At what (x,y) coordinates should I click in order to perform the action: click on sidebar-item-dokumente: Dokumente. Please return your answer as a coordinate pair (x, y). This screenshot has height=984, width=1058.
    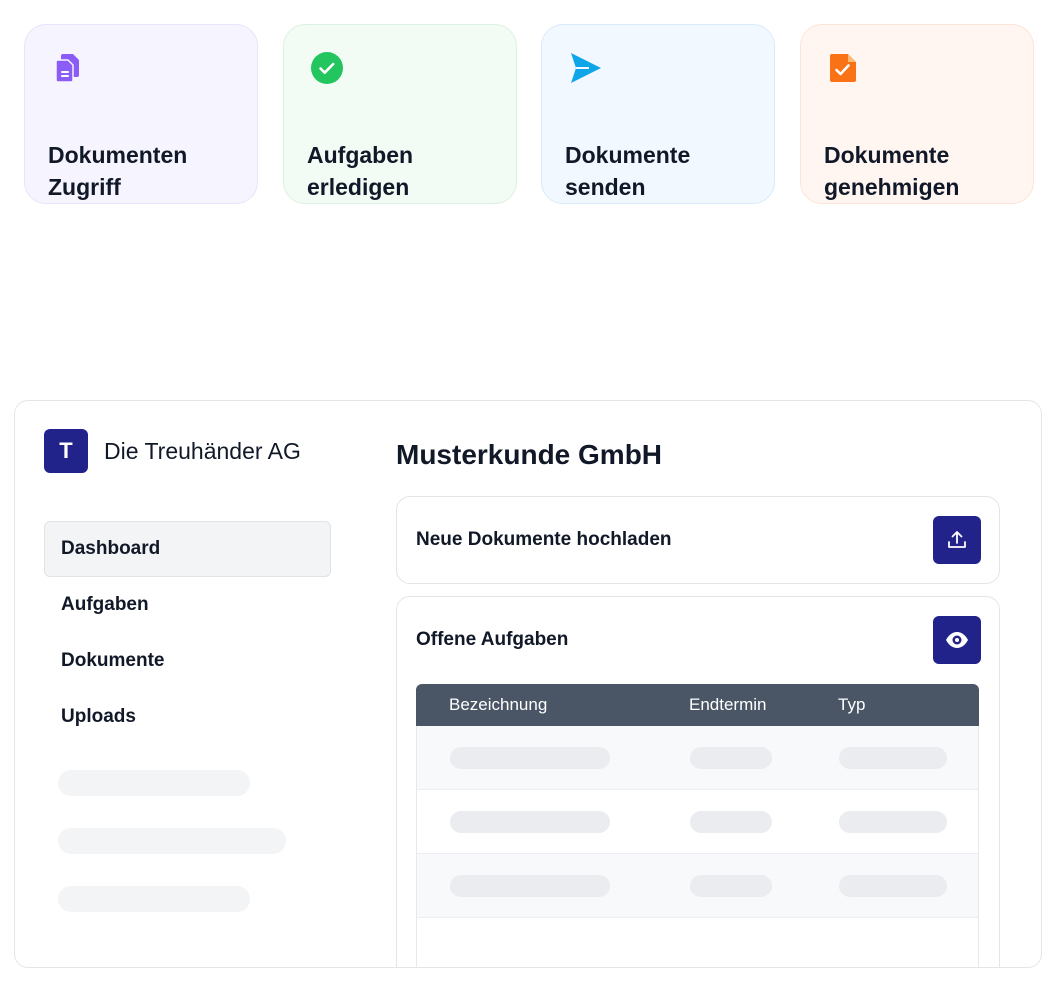
    Looking at the image, I should click on (187, 661).